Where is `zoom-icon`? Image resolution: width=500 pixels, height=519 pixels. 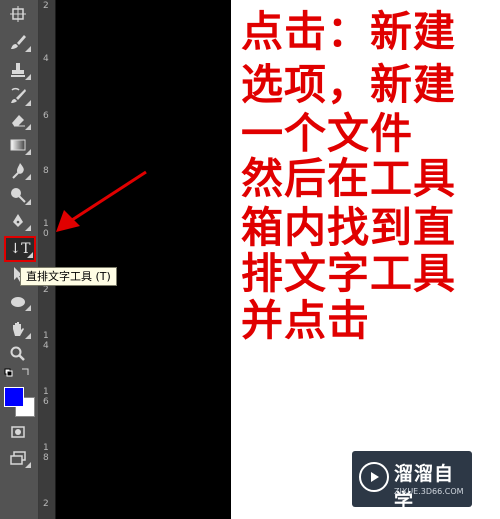
zoom-icon is located at coordinates (17, 353).